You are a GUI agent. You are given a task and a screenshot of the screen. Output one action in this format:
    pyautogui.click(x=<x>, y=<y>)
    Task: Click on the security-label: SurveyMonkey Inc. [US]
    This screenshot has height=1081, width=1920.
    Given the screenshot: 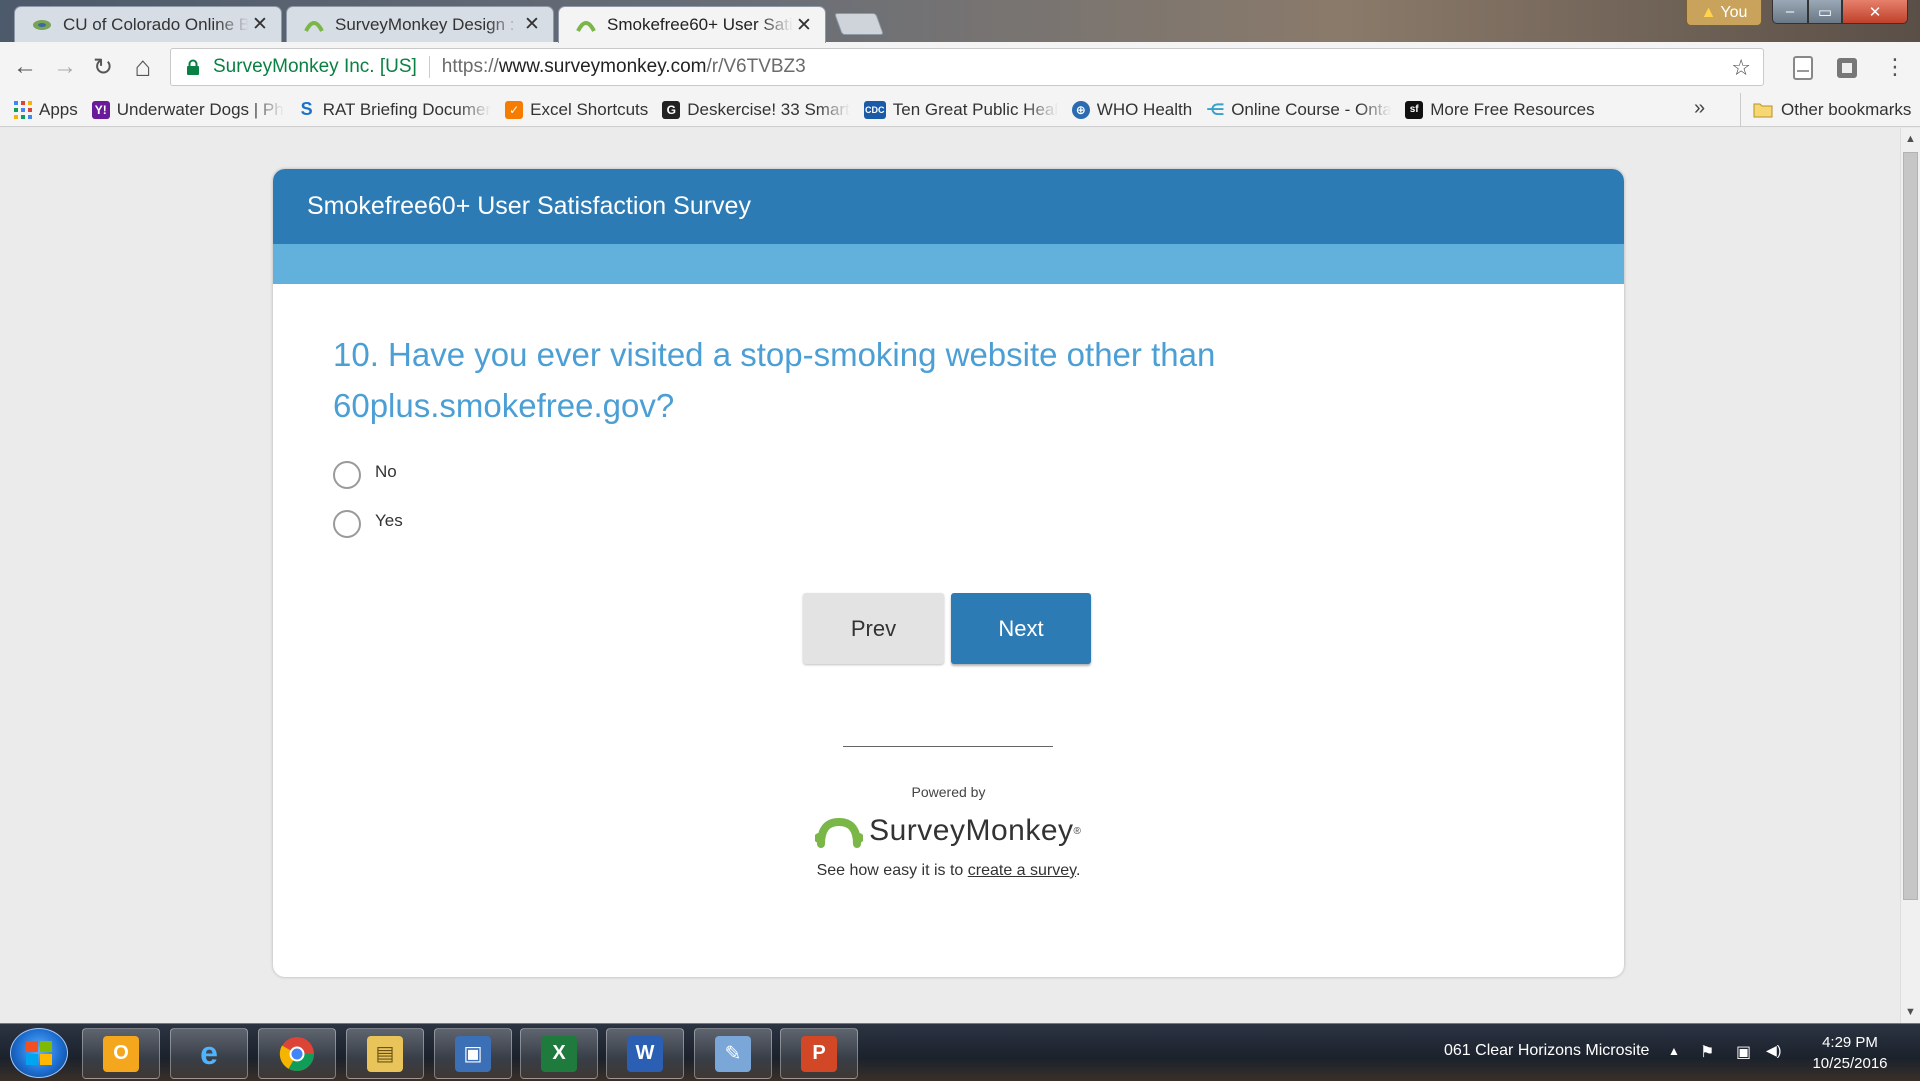 What is the action you would take?
    pyautogui.click(x=315, y=66)
    